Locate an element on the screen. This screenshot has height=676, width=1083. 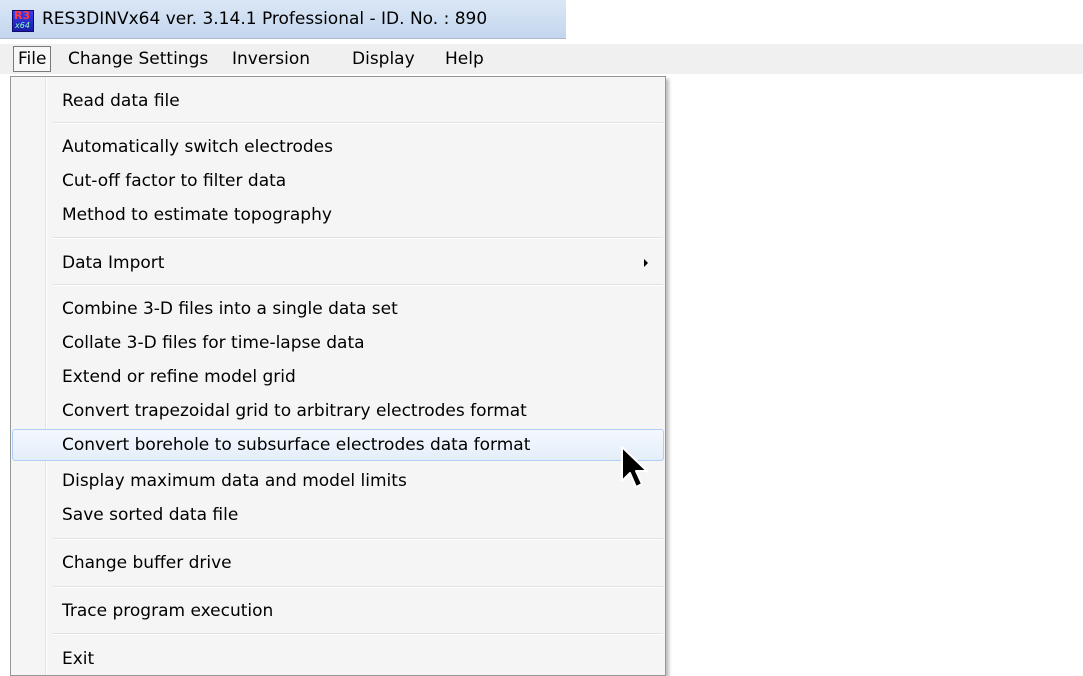
menu-change-settings: Change Settings is located at coordinates (138, 59).